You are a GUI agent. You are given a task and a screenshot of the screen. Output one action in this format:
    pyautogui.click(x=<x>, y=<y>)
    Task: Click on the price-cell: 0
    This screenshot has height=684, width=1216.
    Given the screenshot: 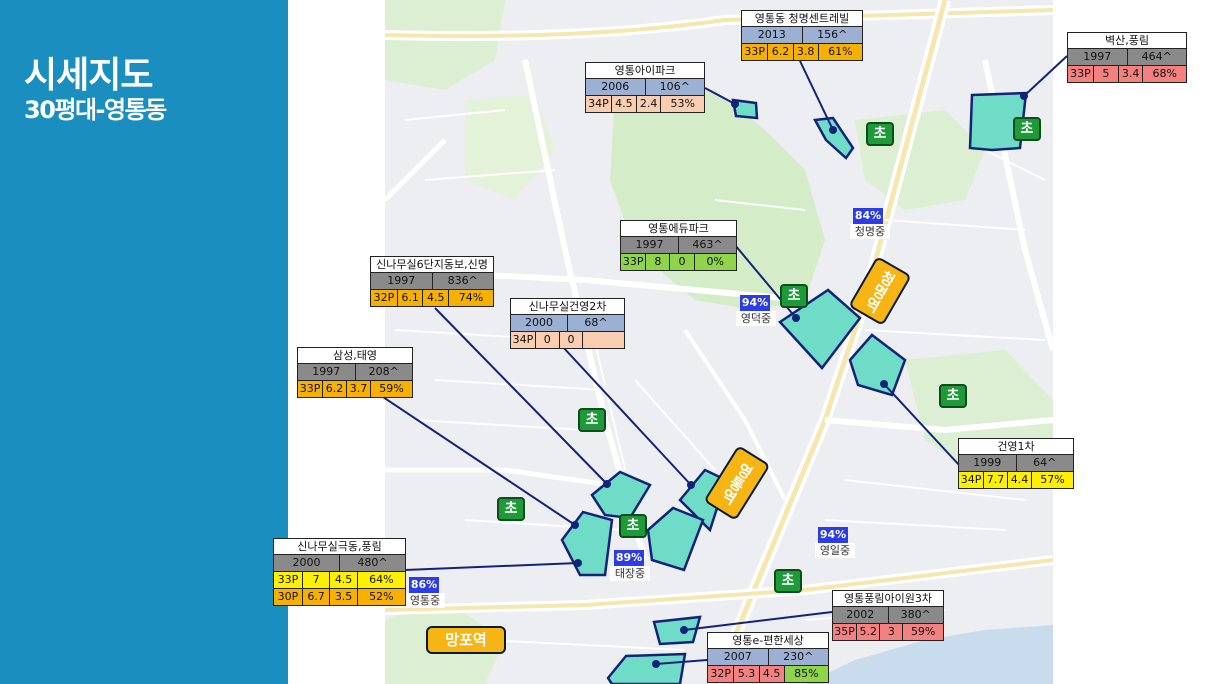 What is the action you would take?
    pyautogui.click(x=547, y=340)
    